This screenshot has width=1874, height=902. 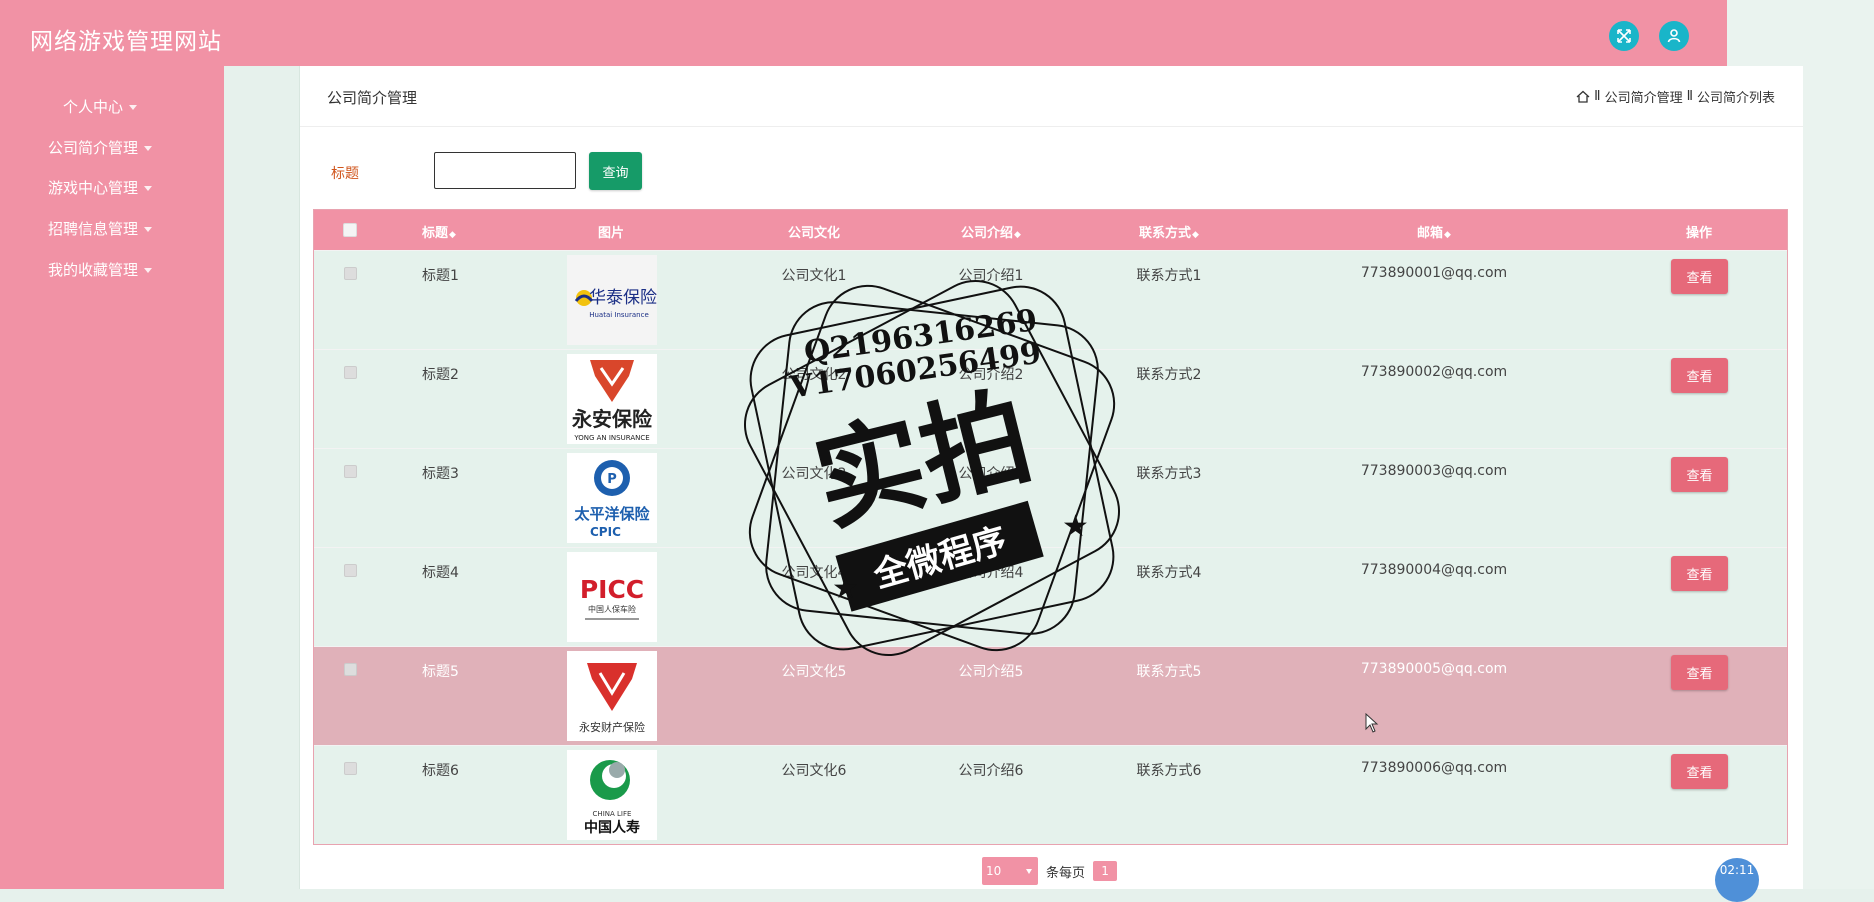 What do you see at coordinates (1735, 98) in the screenshot?
I see `breadcrumb-item: 公司简介列表` at bounding box center [1735, 98].